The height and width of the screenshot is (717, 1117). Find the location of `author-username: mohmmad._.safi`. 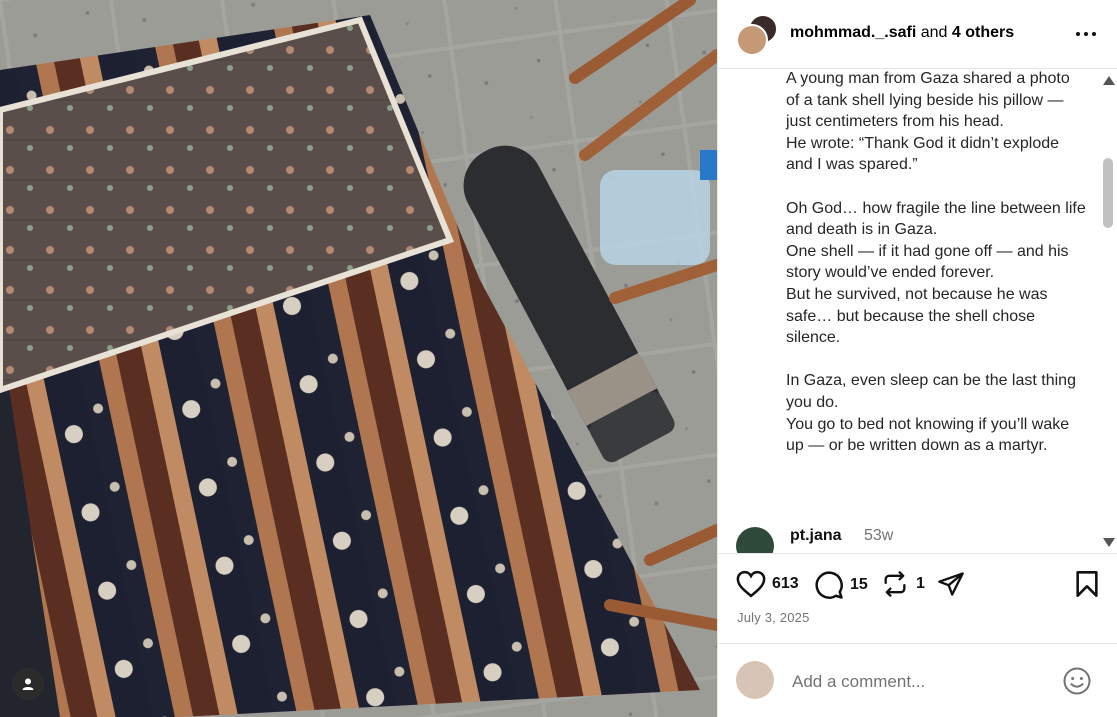

author-username: mohmmad._.safi is located at coordinates (853, 32).